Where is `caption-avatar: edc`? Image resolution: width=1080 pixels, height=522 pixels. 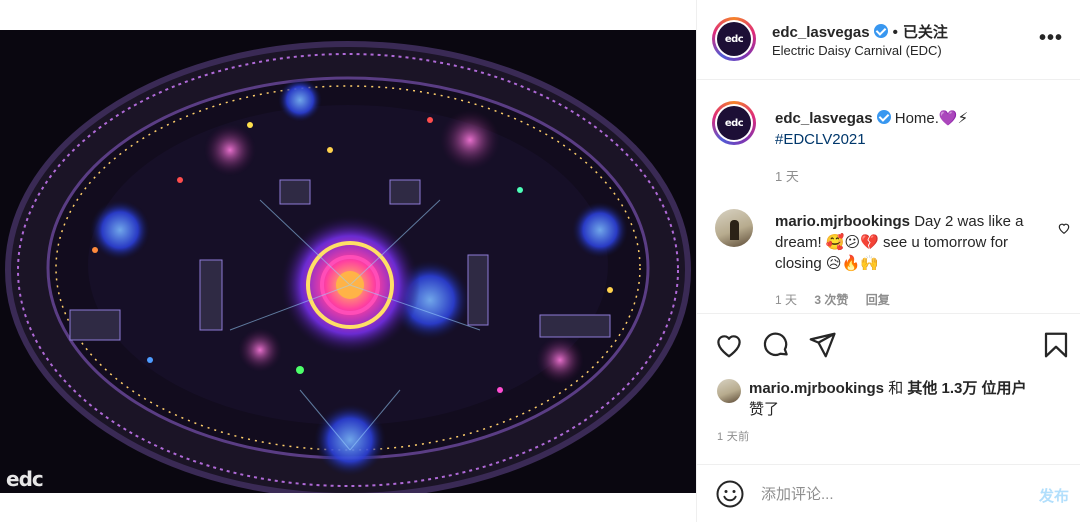 caption-avatar: edc is located at coordinates (734, 123).